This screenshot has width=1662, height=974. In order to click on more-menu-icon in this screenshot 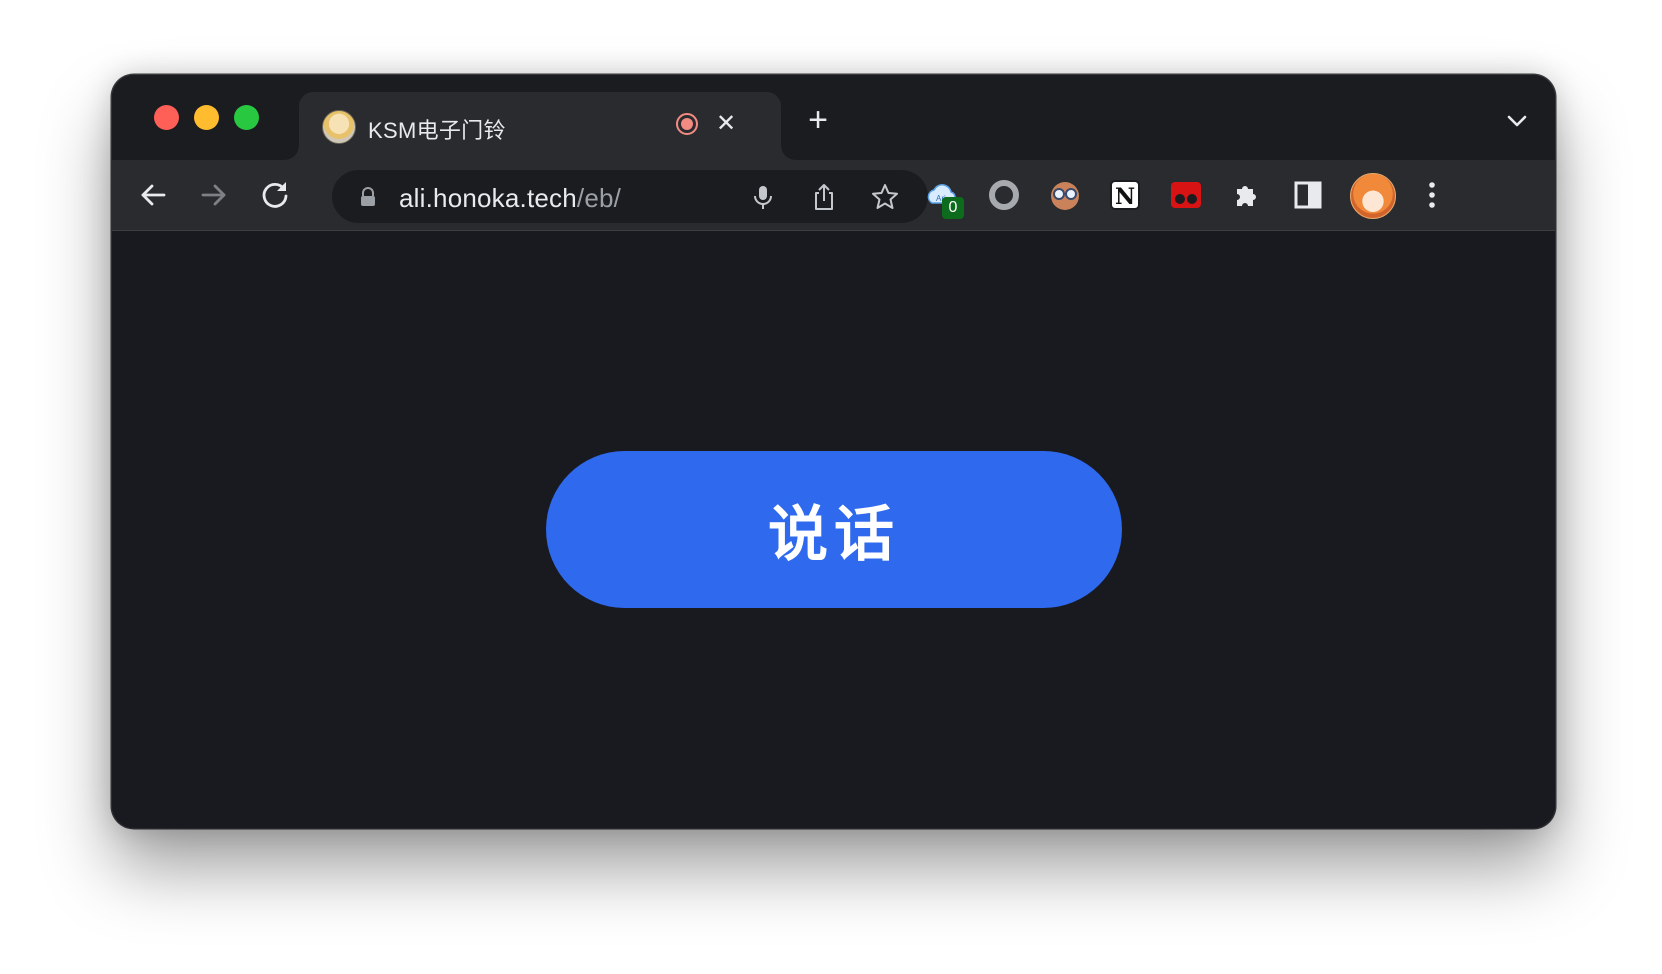, I will do `click(1432, 195)`.